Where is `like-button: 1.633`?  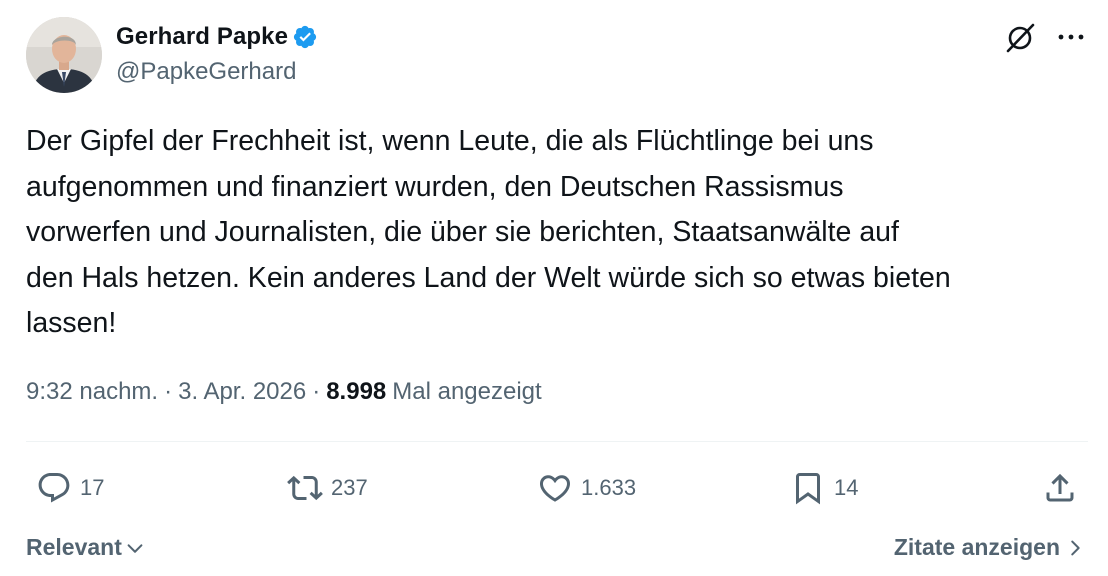 like-button: 1.633 is located at coordinates (586, 488).